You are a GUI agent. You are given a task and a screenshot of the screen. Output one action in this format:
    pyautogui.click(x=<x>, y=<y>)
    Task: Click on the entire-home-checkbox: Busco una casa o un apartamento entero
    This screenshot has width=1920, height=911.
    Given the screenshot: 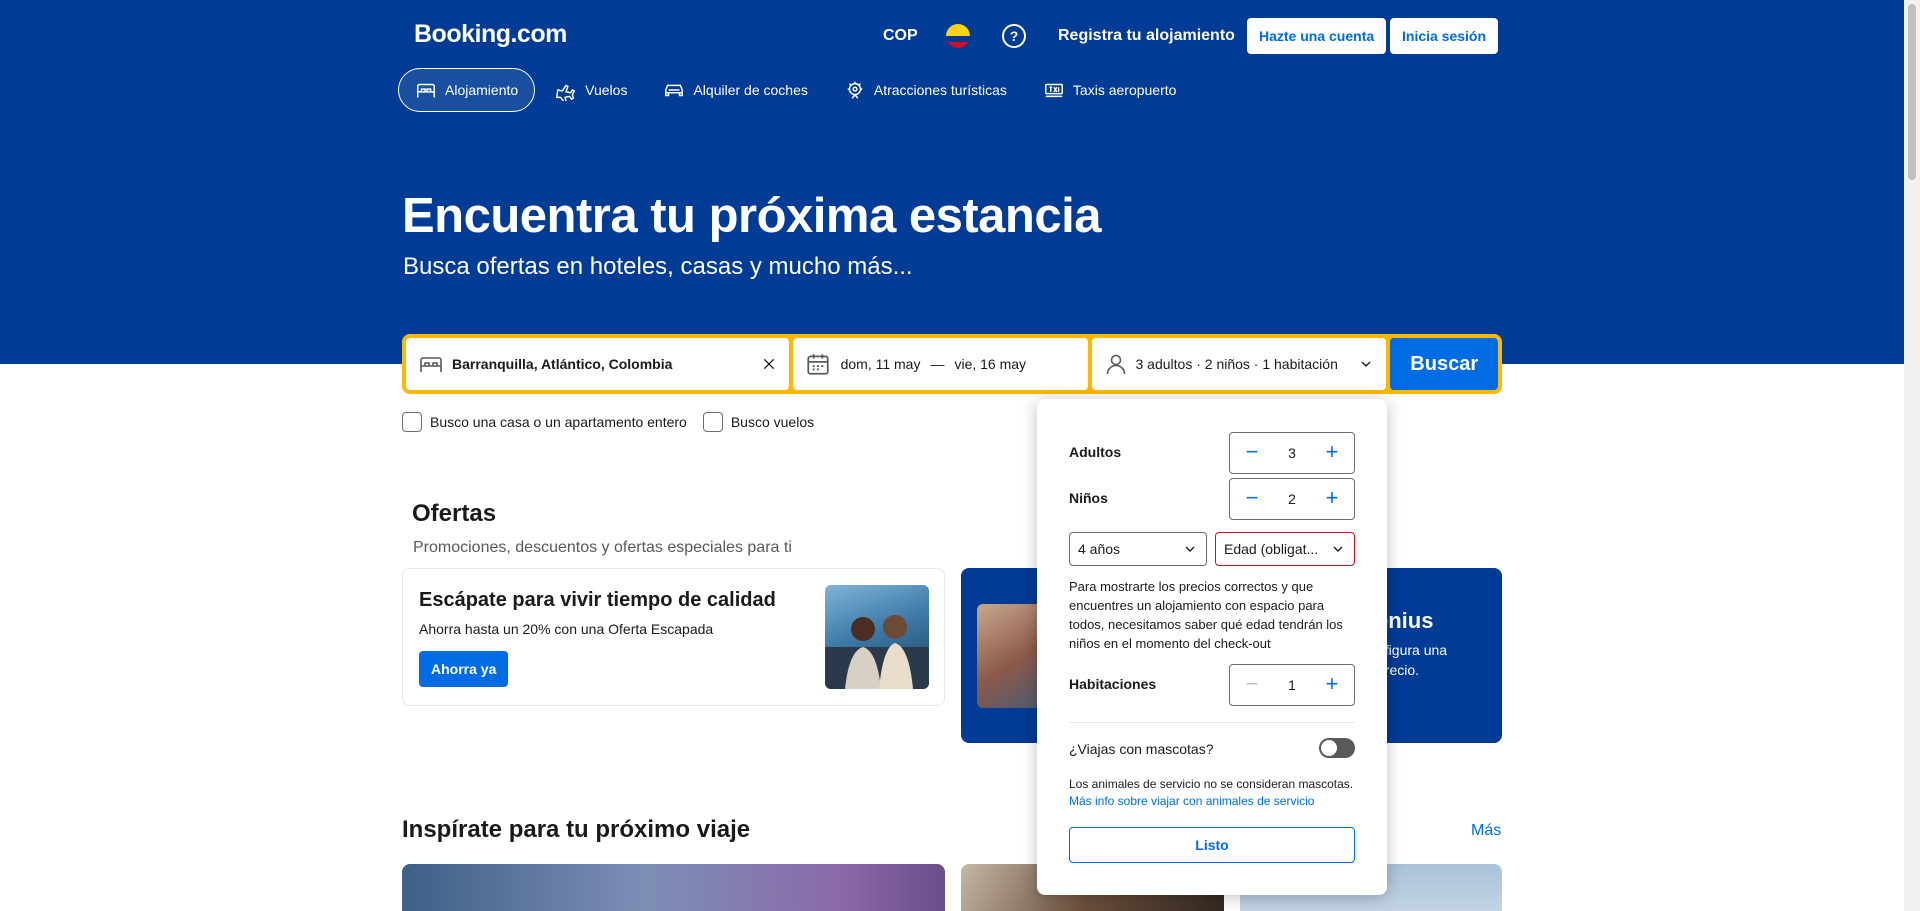 What is the action you would take?
    pyautogui.click(x=544, y=422)
    